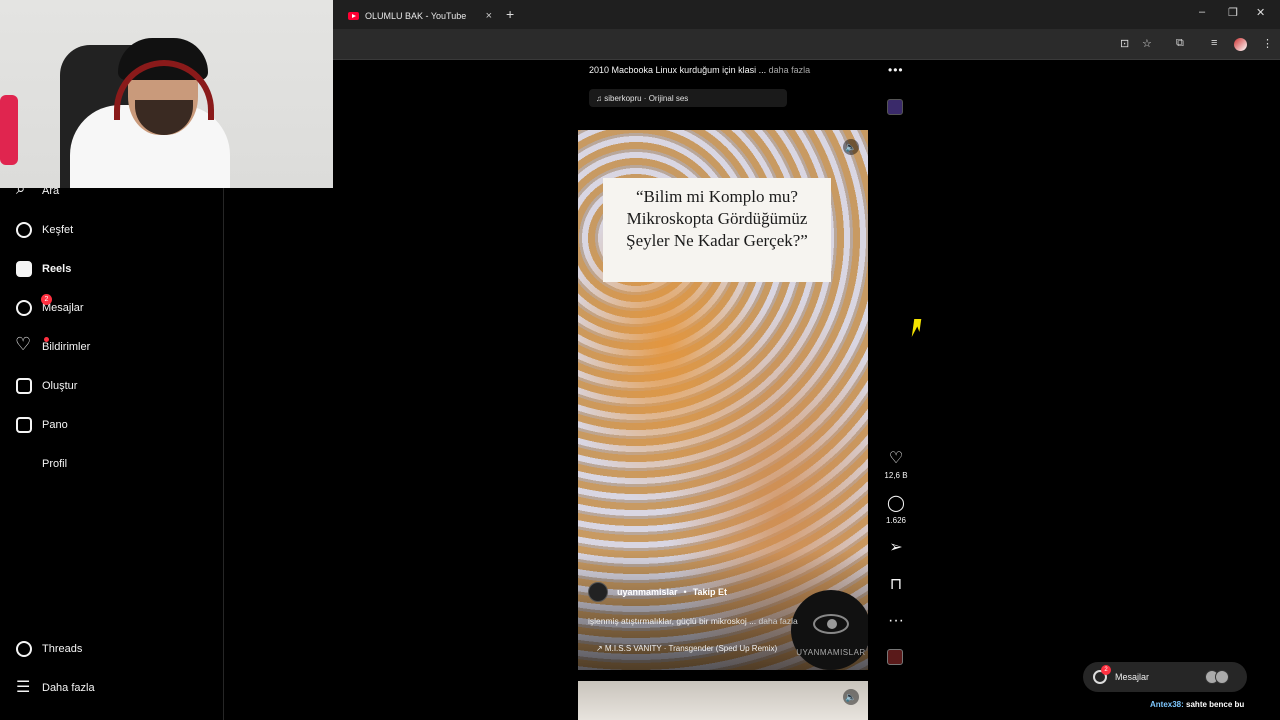  I want to click on browser-menu-icon: ⋮, so click(1267, 43).